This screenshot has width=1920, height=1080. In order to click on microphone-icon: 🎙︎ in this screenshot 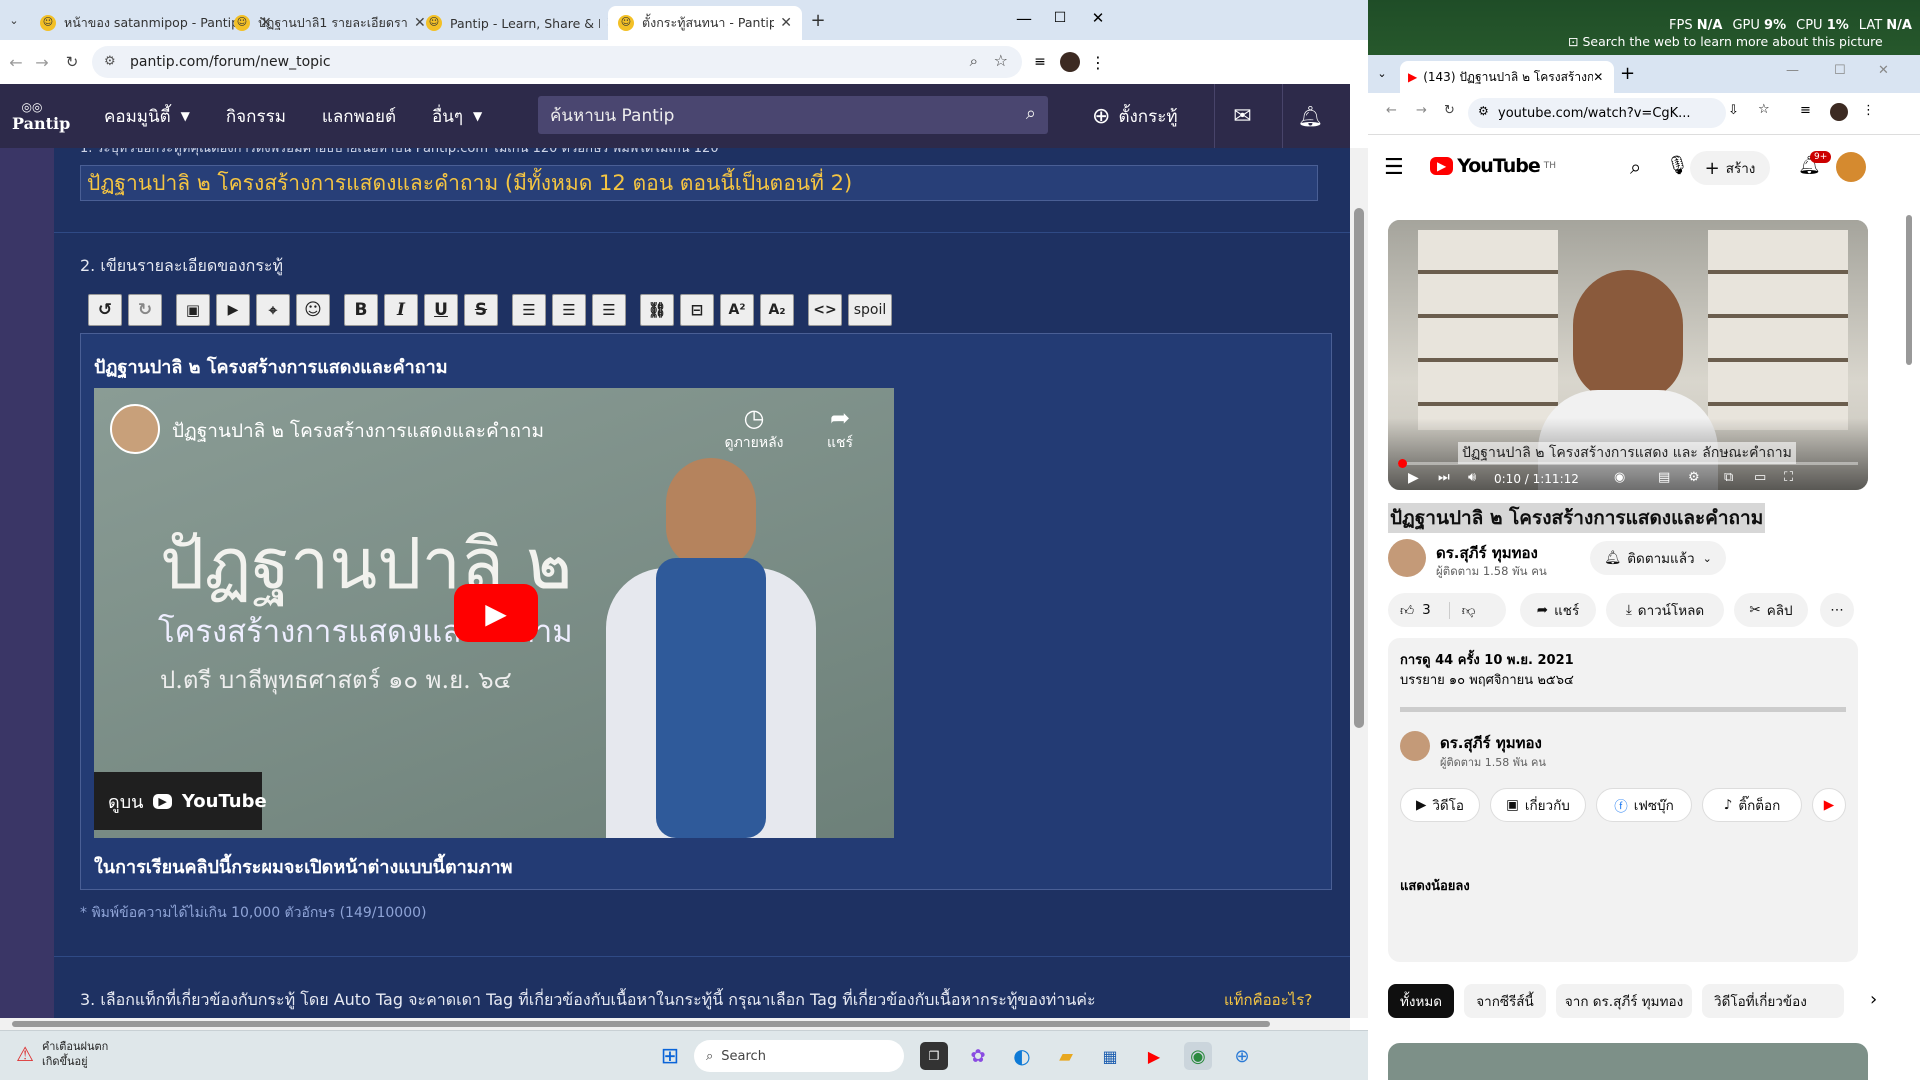, I will do `click(1677, 165)`.